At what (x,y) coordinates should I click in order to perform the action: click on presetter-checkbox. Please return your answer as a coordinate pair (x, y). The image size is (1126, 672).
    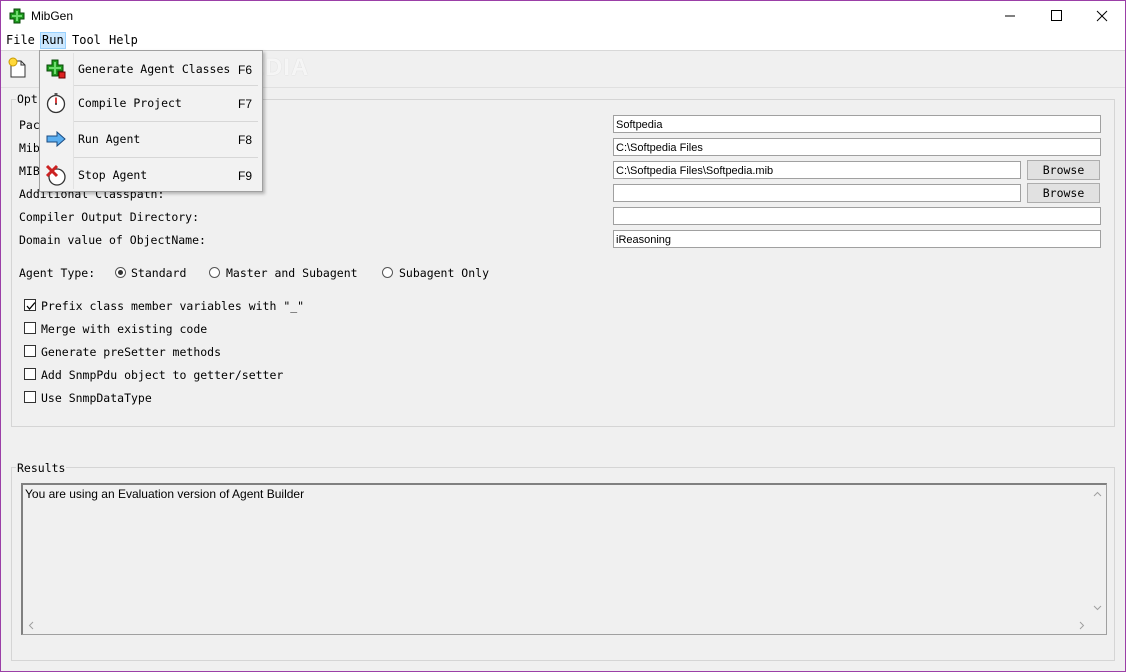
    Looking at the image, I should click on (30, 351).